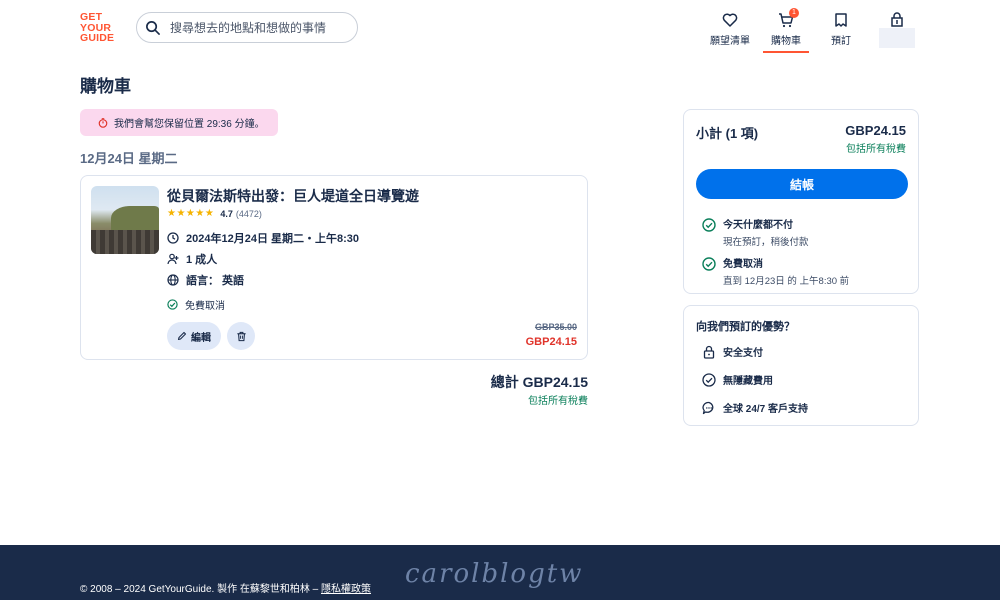  Describe the element at coordinates (173, 238) in the screenshot. I see `clock-icon` at that location.